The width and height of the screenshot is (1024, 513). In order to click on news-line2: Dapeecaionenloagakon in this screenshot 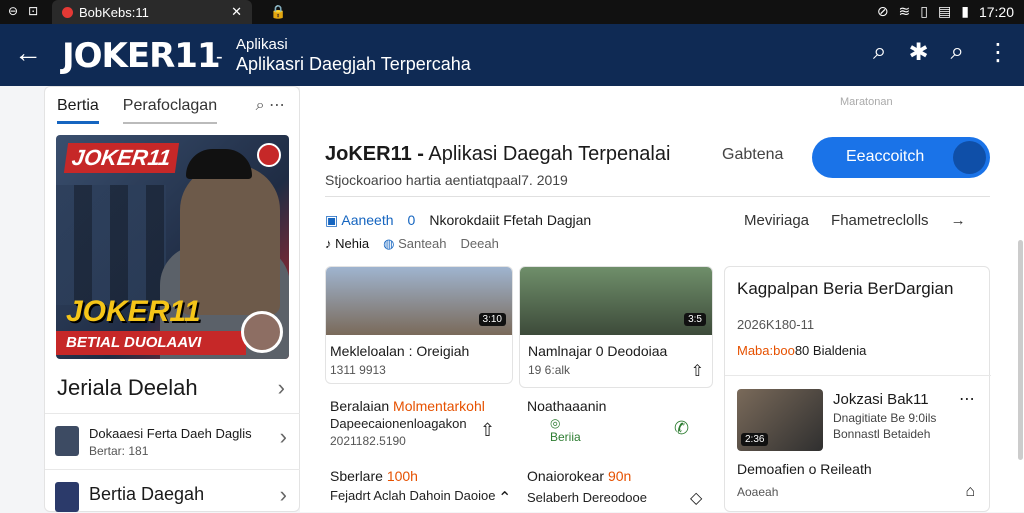, I will do `click(398, 423)`.